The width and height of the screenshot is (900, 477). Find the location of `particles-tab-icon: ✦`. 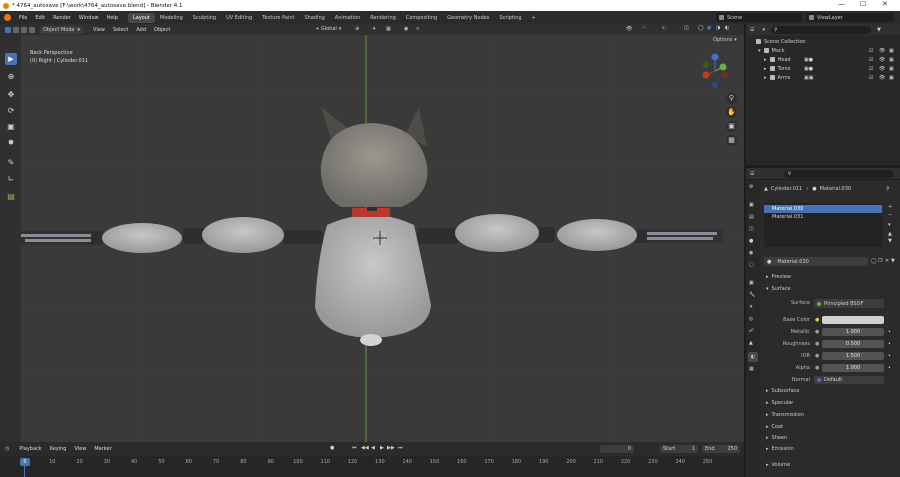

particles-tab-icon: ✦ is located at coordinates (751, 307).